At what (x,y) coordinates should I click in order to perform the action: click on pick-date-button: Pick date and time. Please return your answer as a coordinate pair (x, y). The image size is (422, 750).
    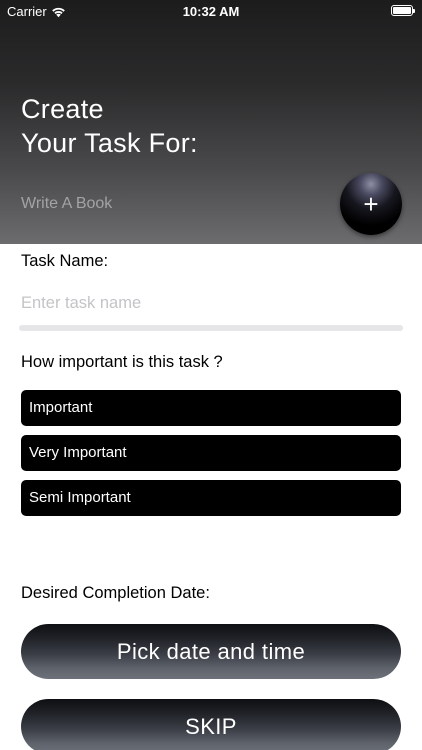
    Looking at the image, I should click on (211, 651).